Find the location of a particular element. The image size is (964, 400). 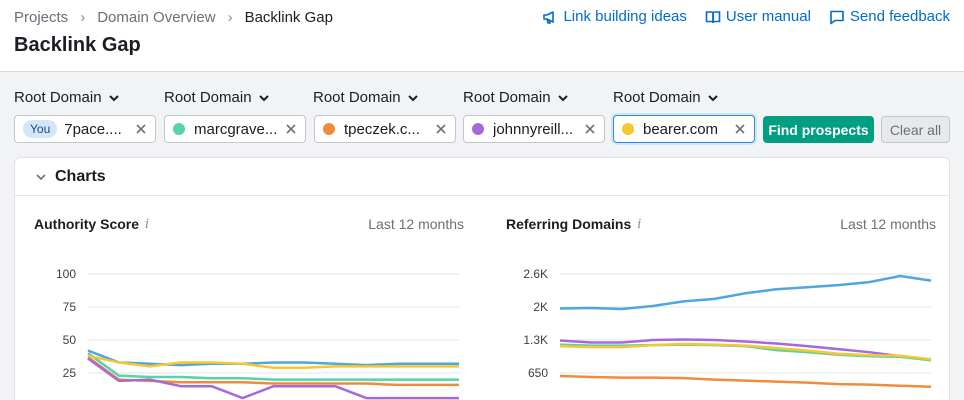

y-tick-label: 100 is located at coordinates (66, 274).